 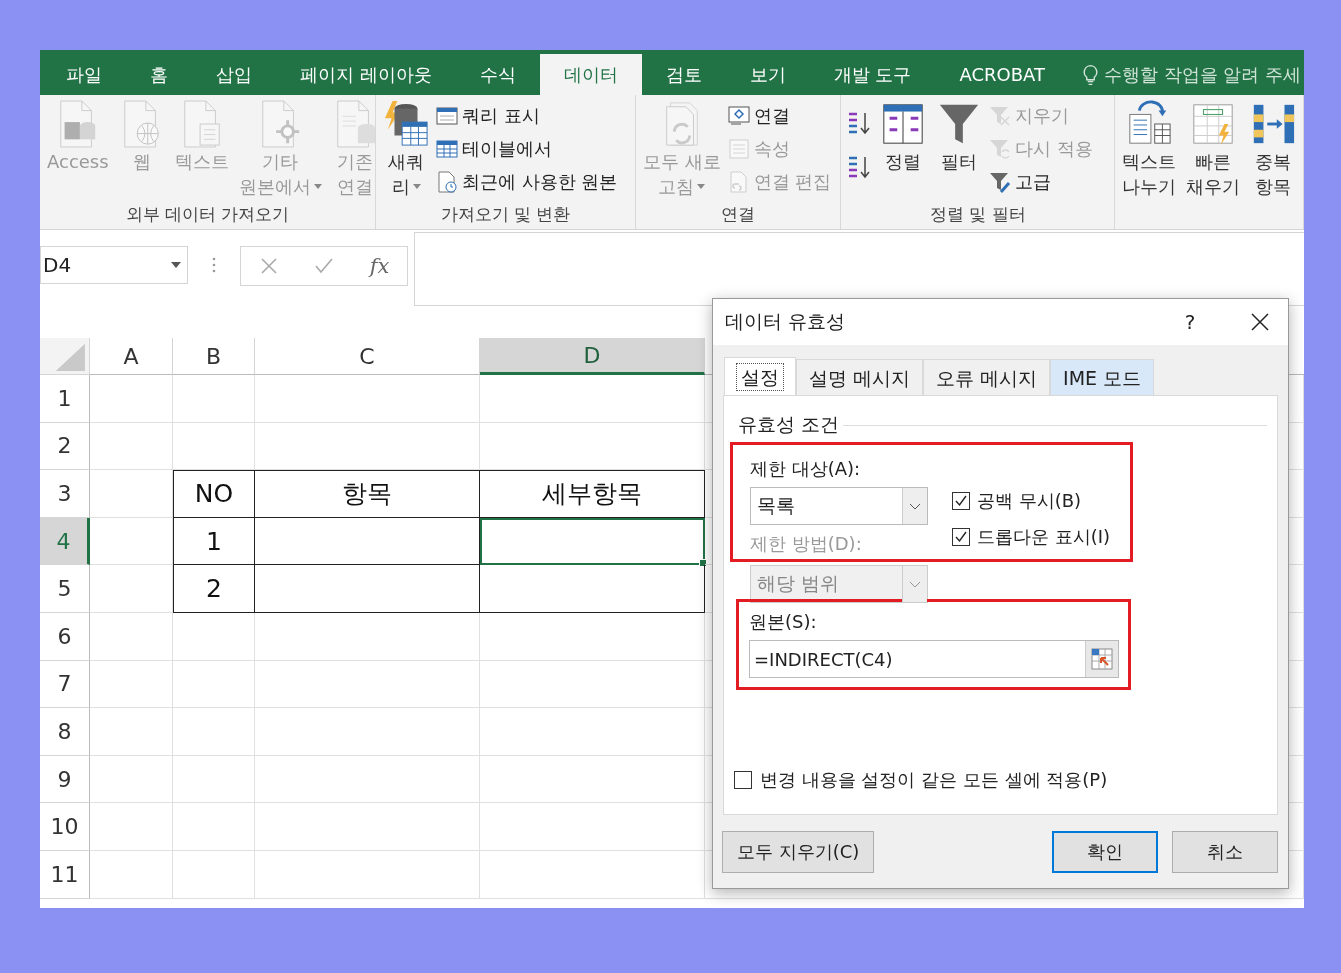 What do you see at coordinates (1202, 74) in the screenshot?
I see `tell-me-placeholder: 수행할 작업을 알려 주세` at bounding box center [1202, 74].